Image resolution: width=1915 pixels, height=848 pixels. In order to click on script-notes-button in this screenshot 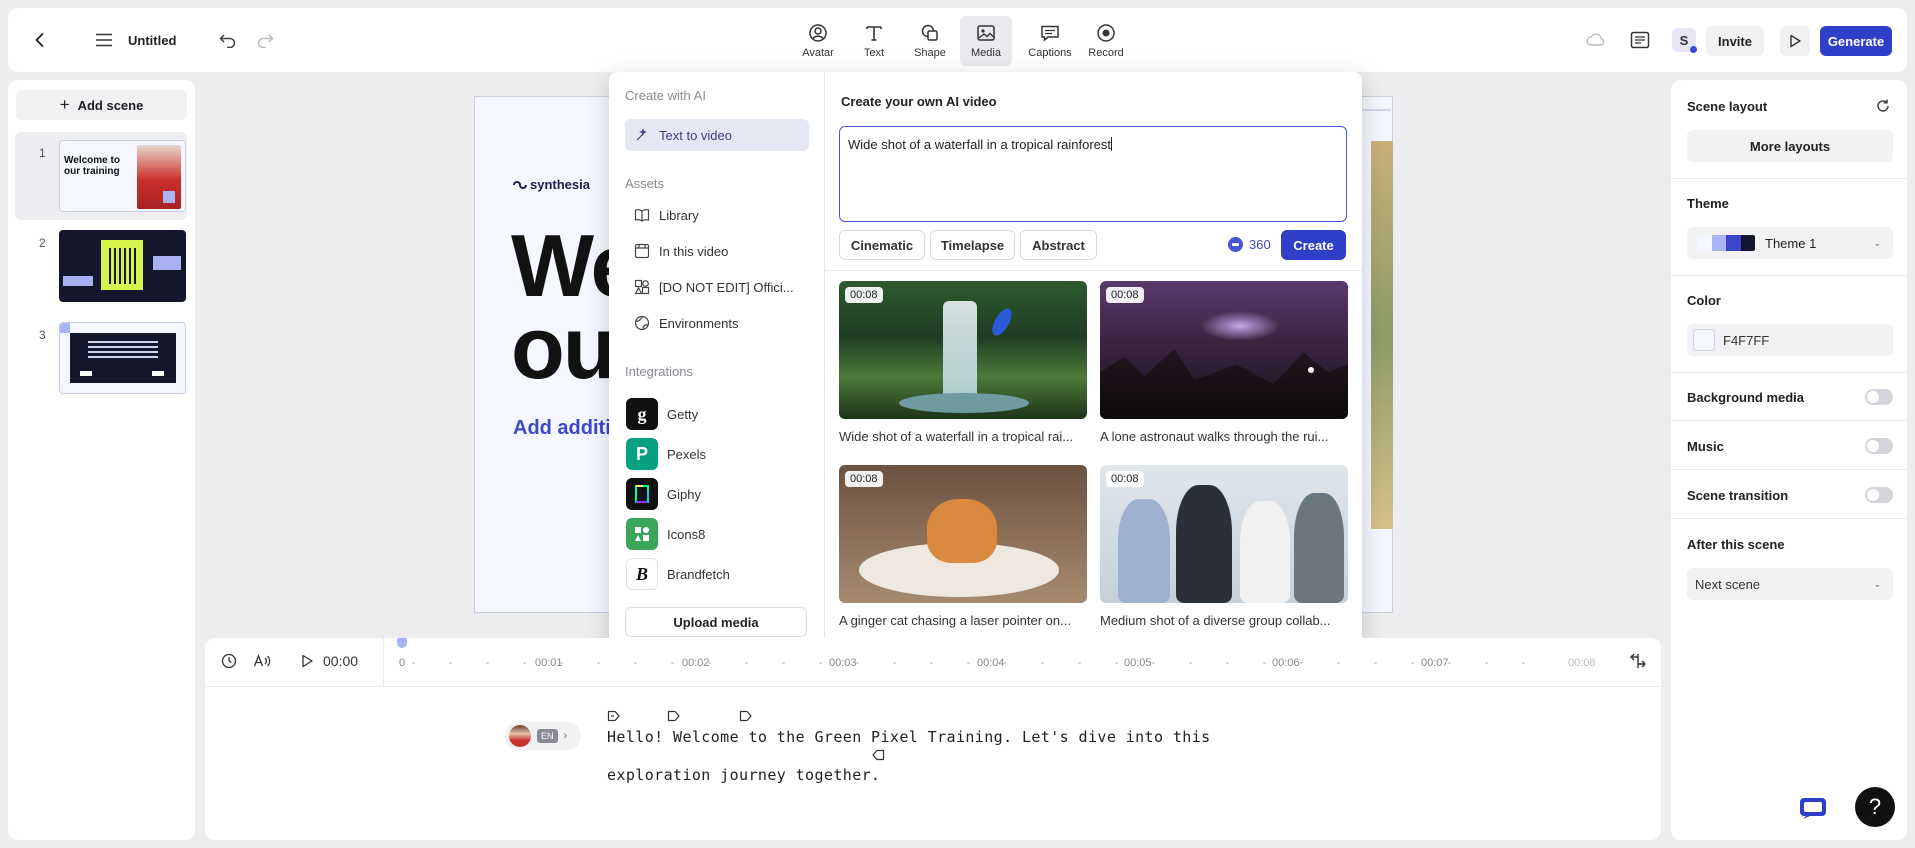, I will do `click(1640, 40)`.